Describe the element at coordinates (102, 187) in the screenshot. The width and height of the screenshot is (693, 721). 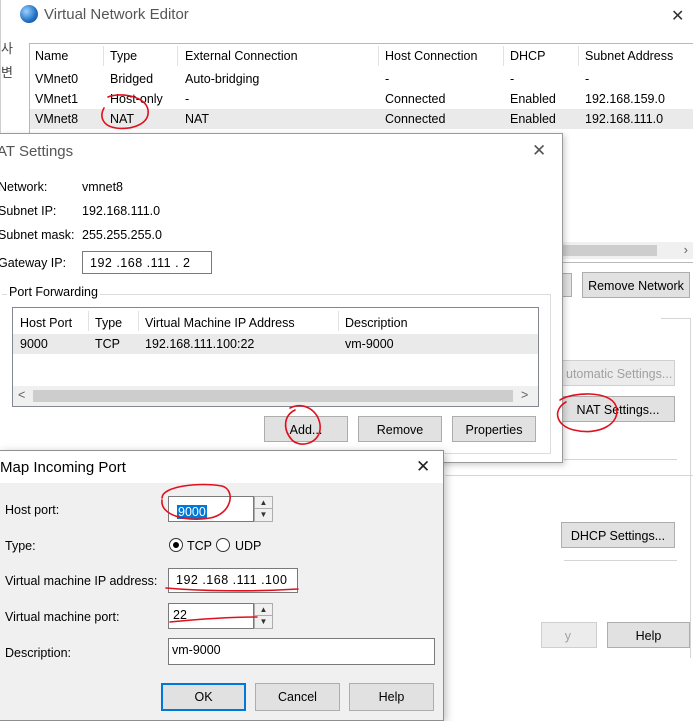
I see `network-value: vmnet8` at that location.